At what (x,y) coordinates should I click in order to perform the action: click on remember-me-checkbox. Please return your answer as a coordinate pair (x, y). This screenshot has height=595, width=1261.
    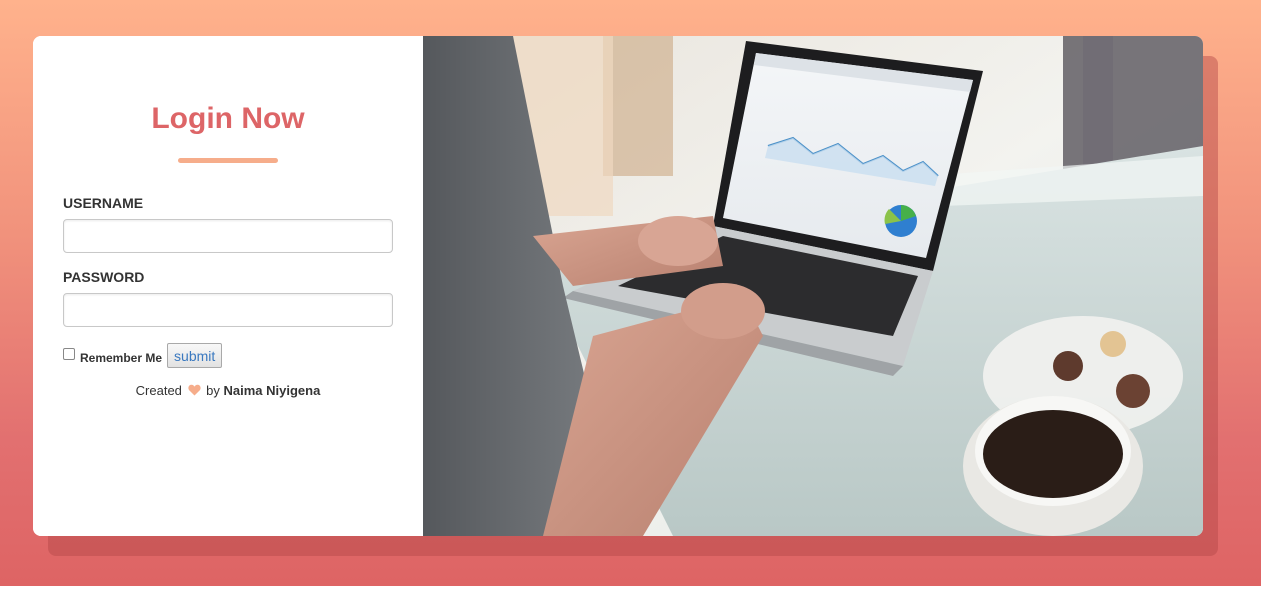
    Looking at the image, I should click on (69, 353).